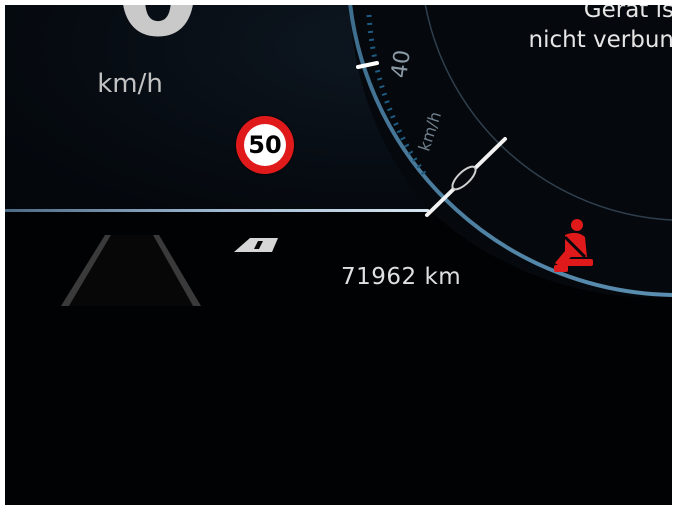 The width and height of the screenshot is (677, 510). What do you see at coordinates (575, 248) in the screenshot?
I see `seatbelt-warning-icon` at bounding box center [575, 248].